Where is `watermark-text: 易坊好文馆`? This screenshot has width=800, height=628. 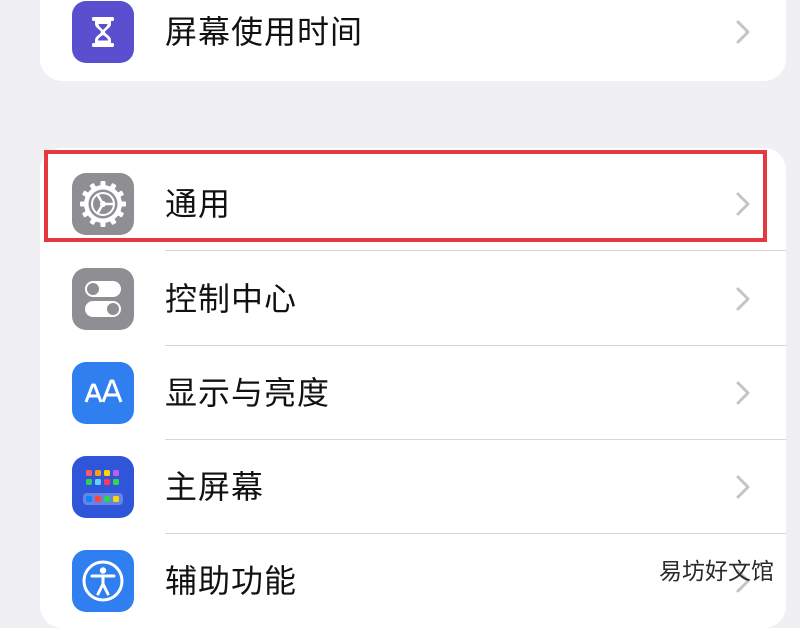 watermark-text: 易坊好文馆 is located at coordinates (716, 572).